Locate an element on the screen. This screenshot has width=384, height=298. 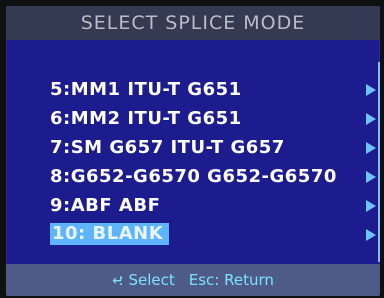
title-bar: SELECT SPLICE MODE is located at coordinates (193, 23).